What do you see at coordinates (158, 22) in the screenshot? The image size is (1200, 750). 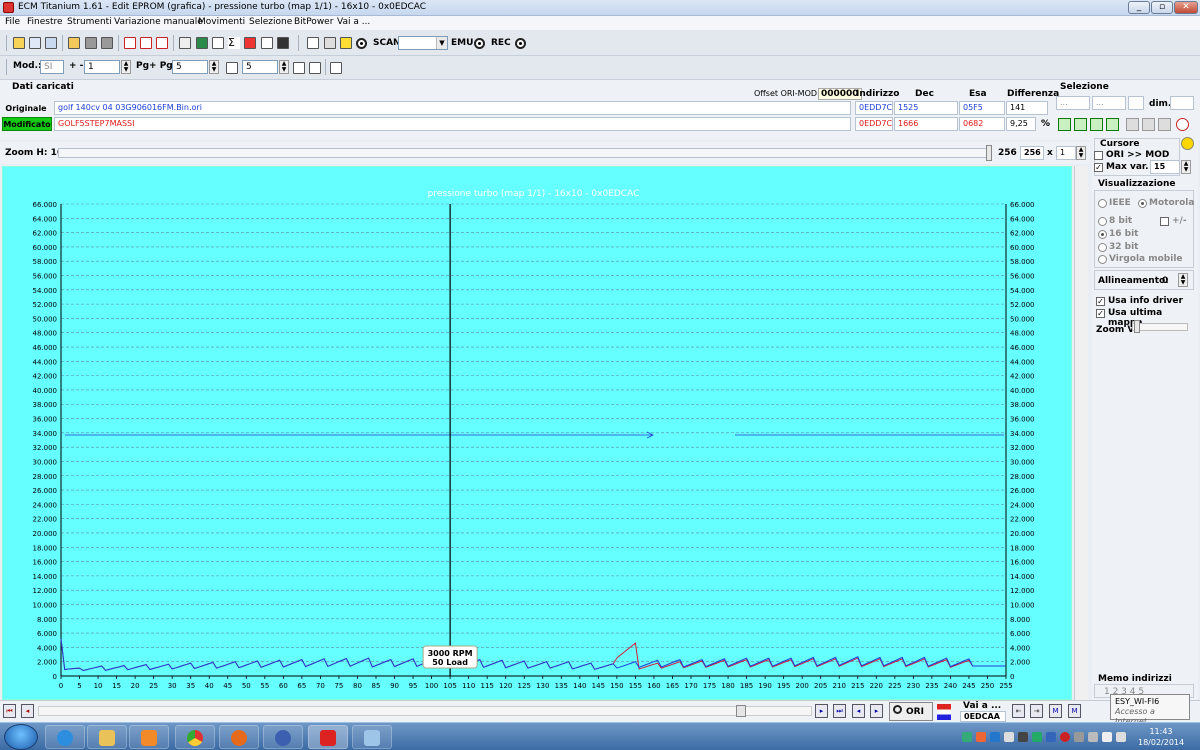 I see `menu-variazione-manuale: Variazione manuale` at bounding box center [158, 22].